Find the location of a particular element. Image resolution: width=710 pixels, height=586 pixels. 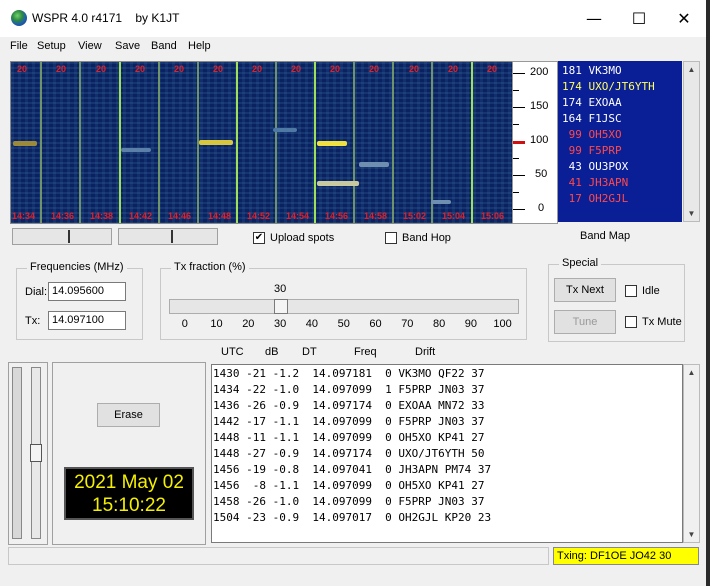

band-map-callsign: OH5XO is located at coordinates (605, 134).